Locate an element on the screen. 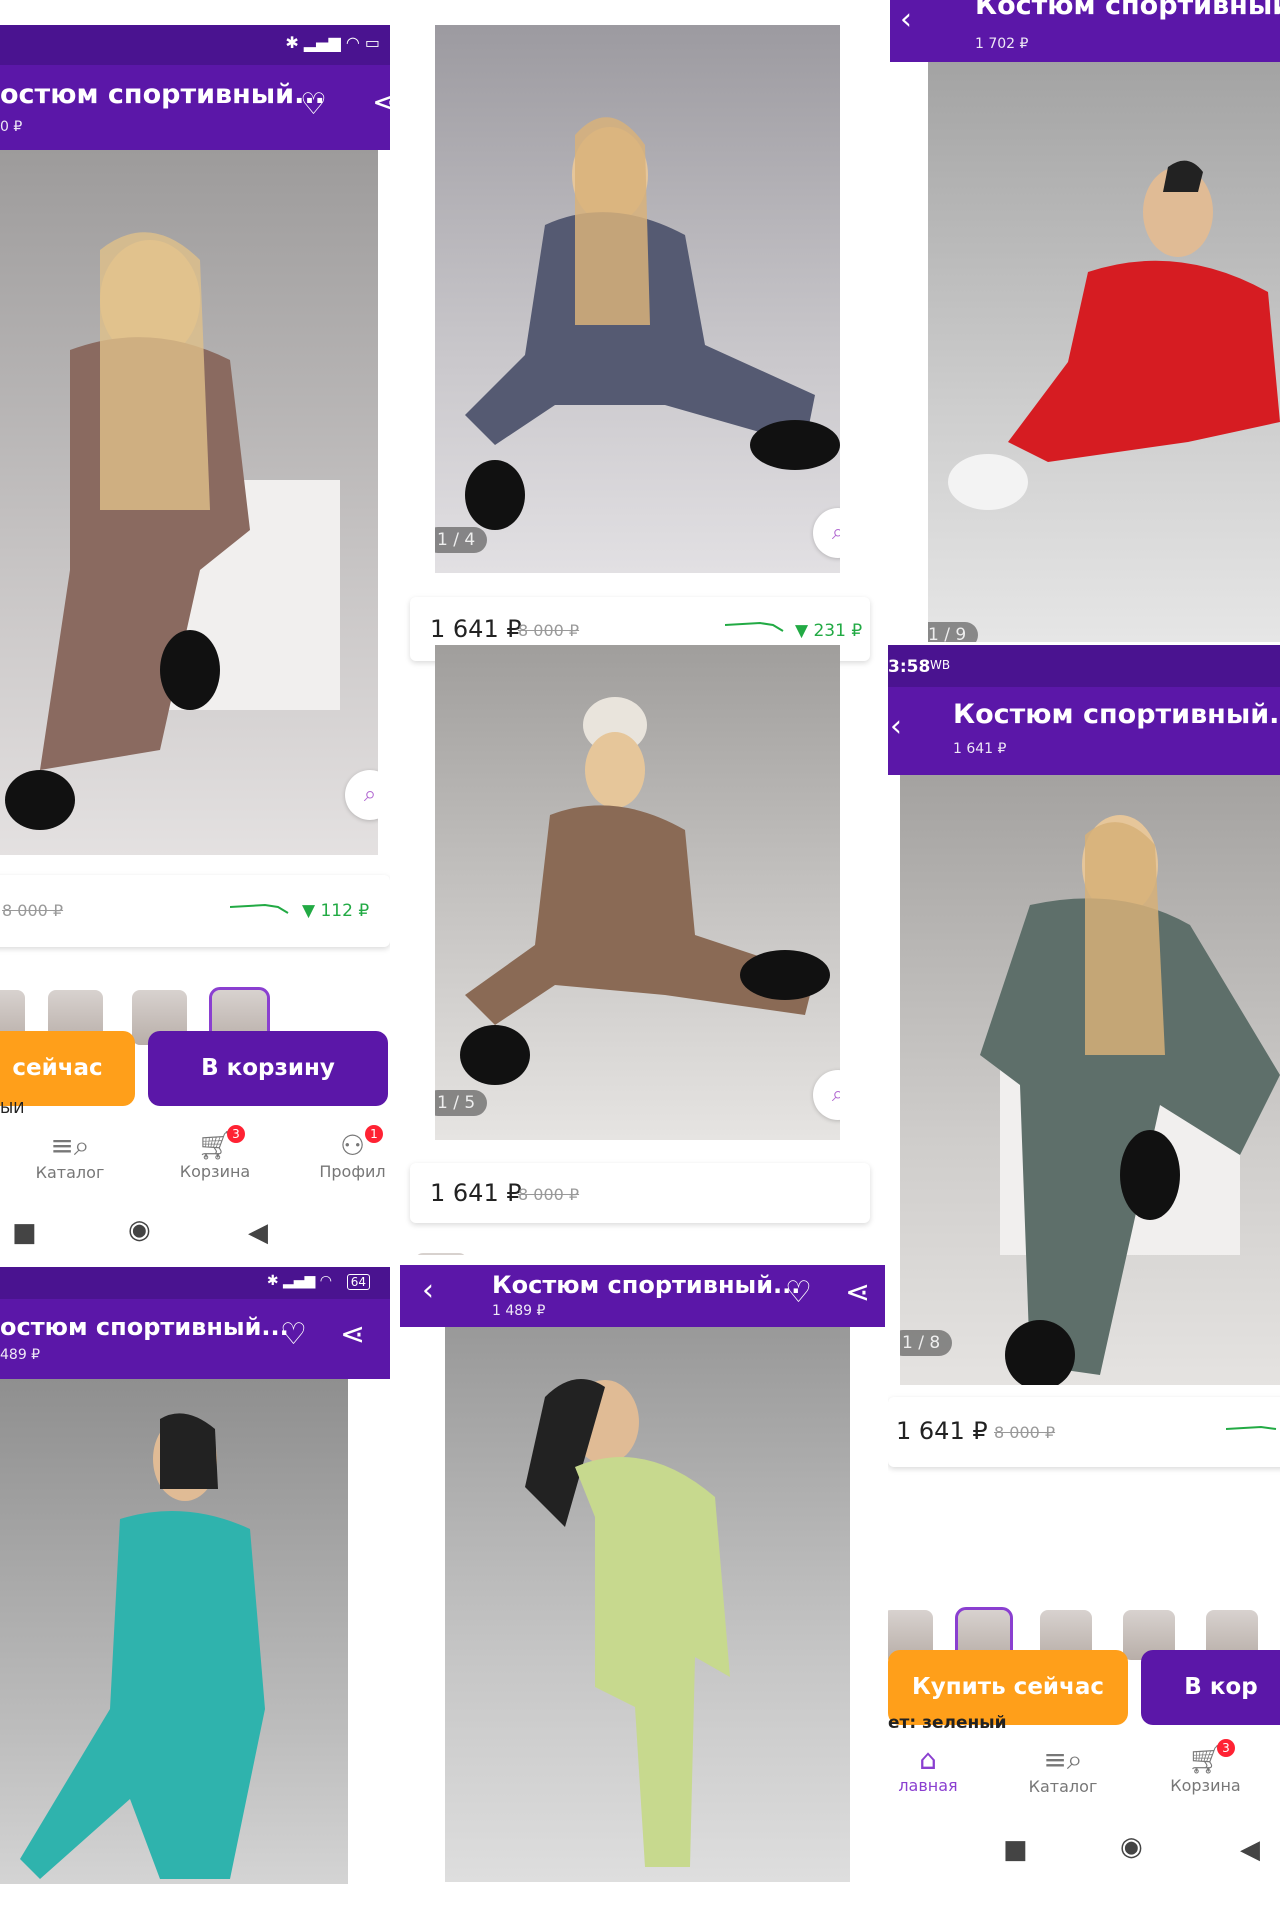  price-delta: ▼ 112 ₽ is located at coordinates (336, 911).